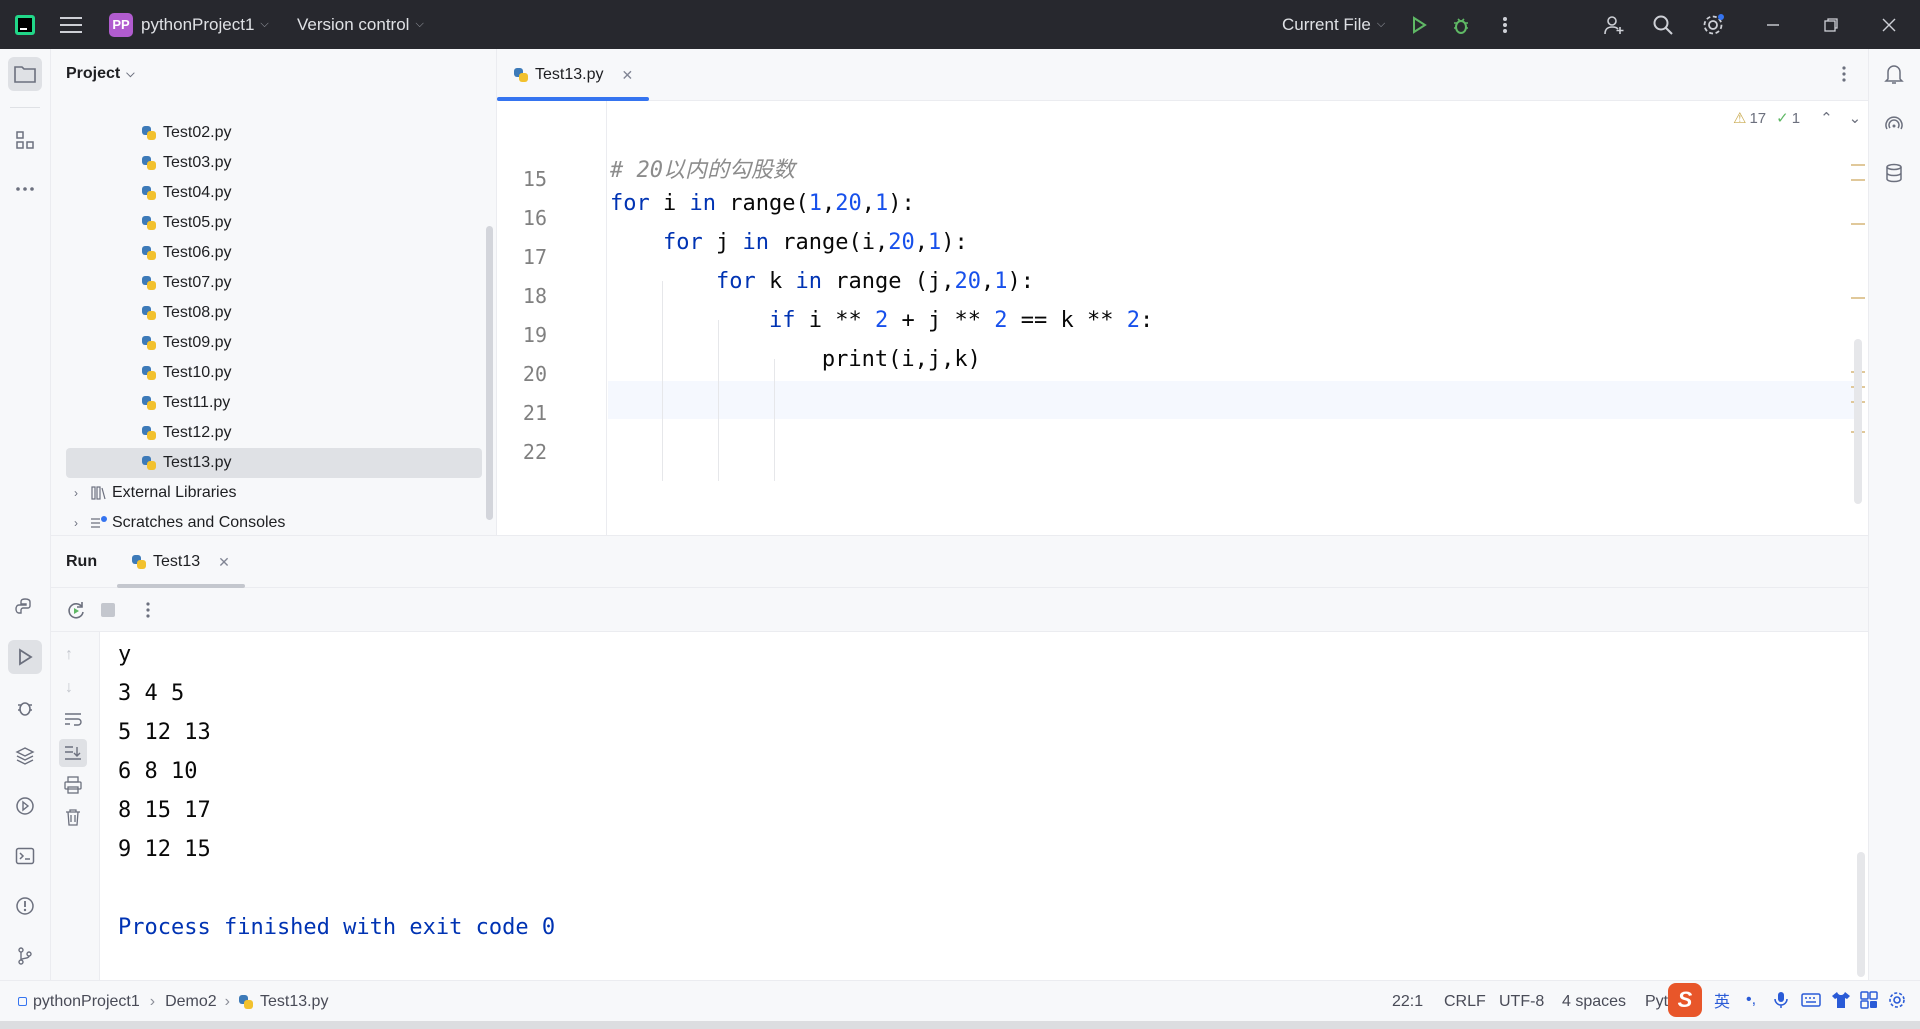 This screenshot has height=1029, width=1920. What do you see at coordinates (180, 562) in the screenshot?
I see `run-tab-test13: Test13 ✕` at bounding box center [180, 562].